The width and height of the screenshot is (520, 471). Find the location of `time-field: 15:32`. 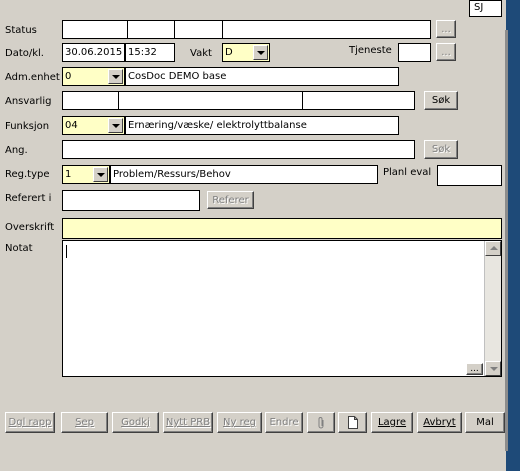

time-field: 15:32 is located at coordinates (150, 52).